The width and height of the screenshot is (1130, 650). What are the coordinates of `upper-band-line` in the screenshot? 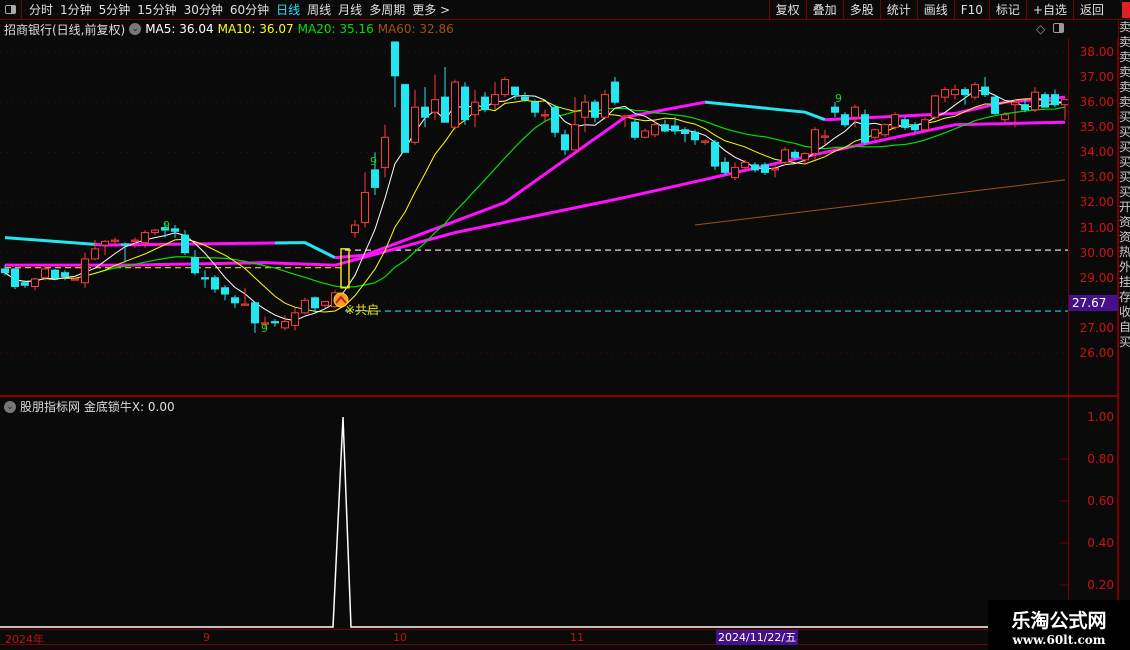 It's located at (50, 241).